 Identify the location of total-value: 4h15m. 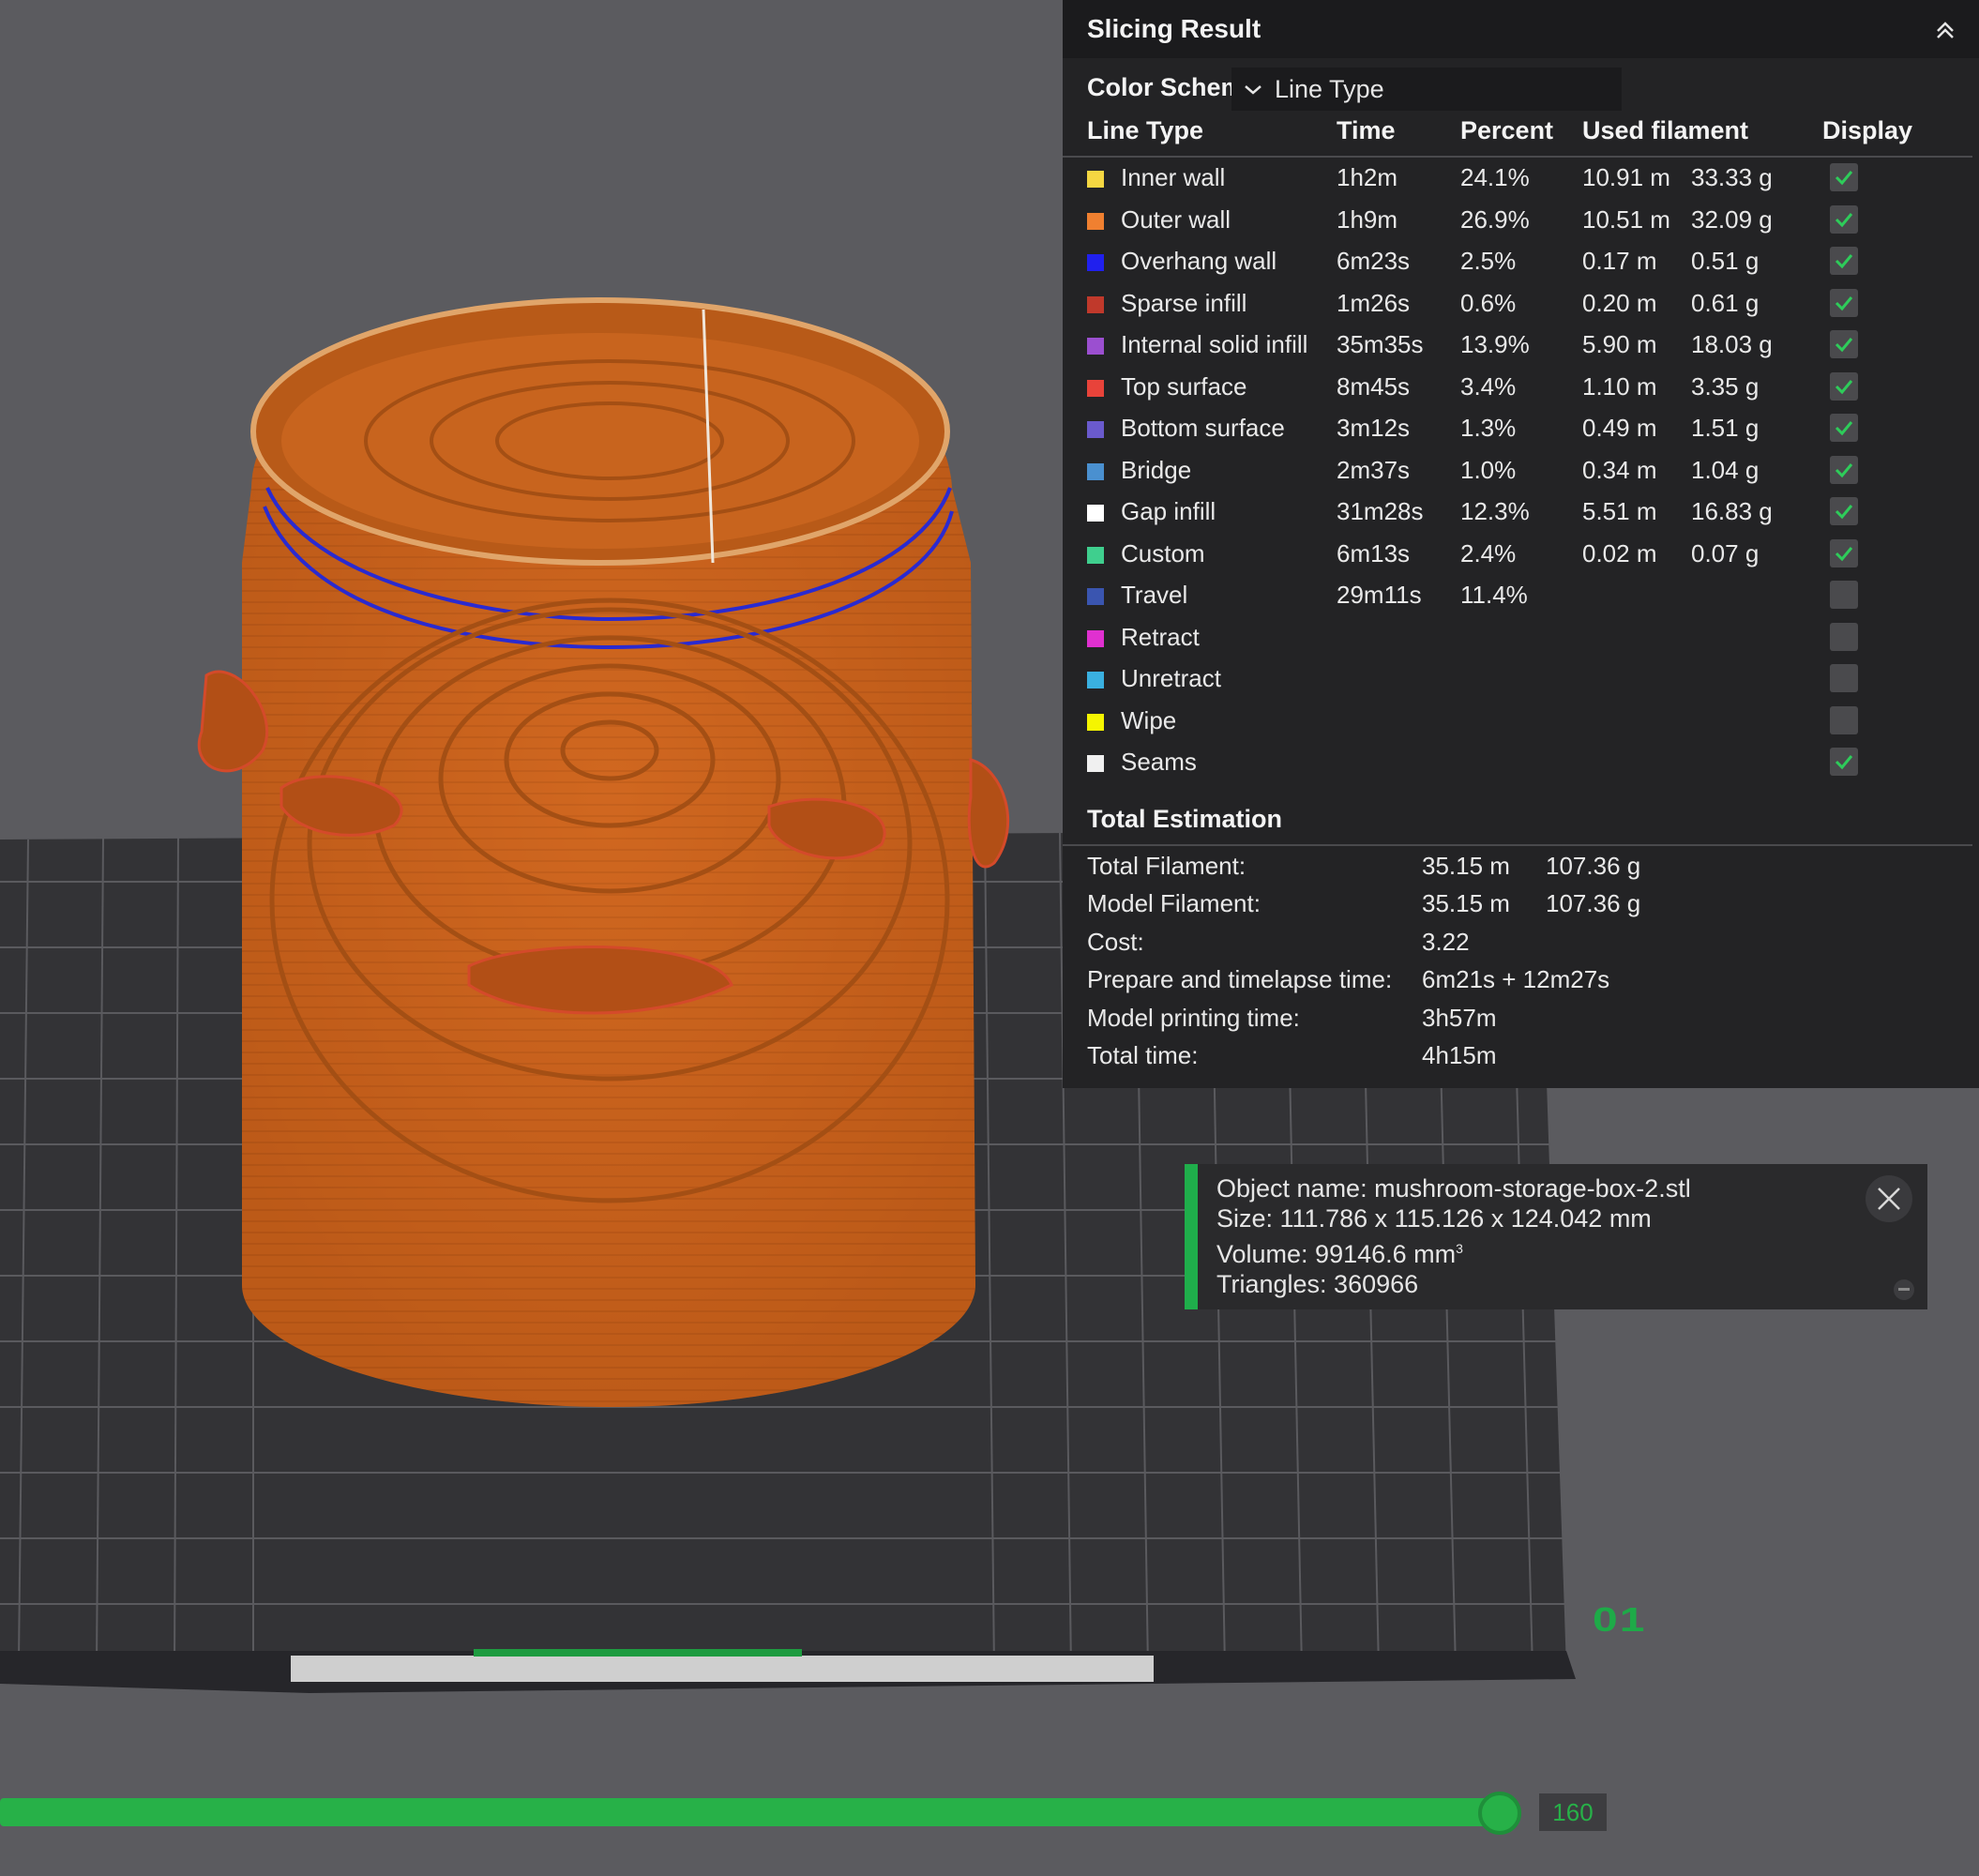
(1460, 1054).